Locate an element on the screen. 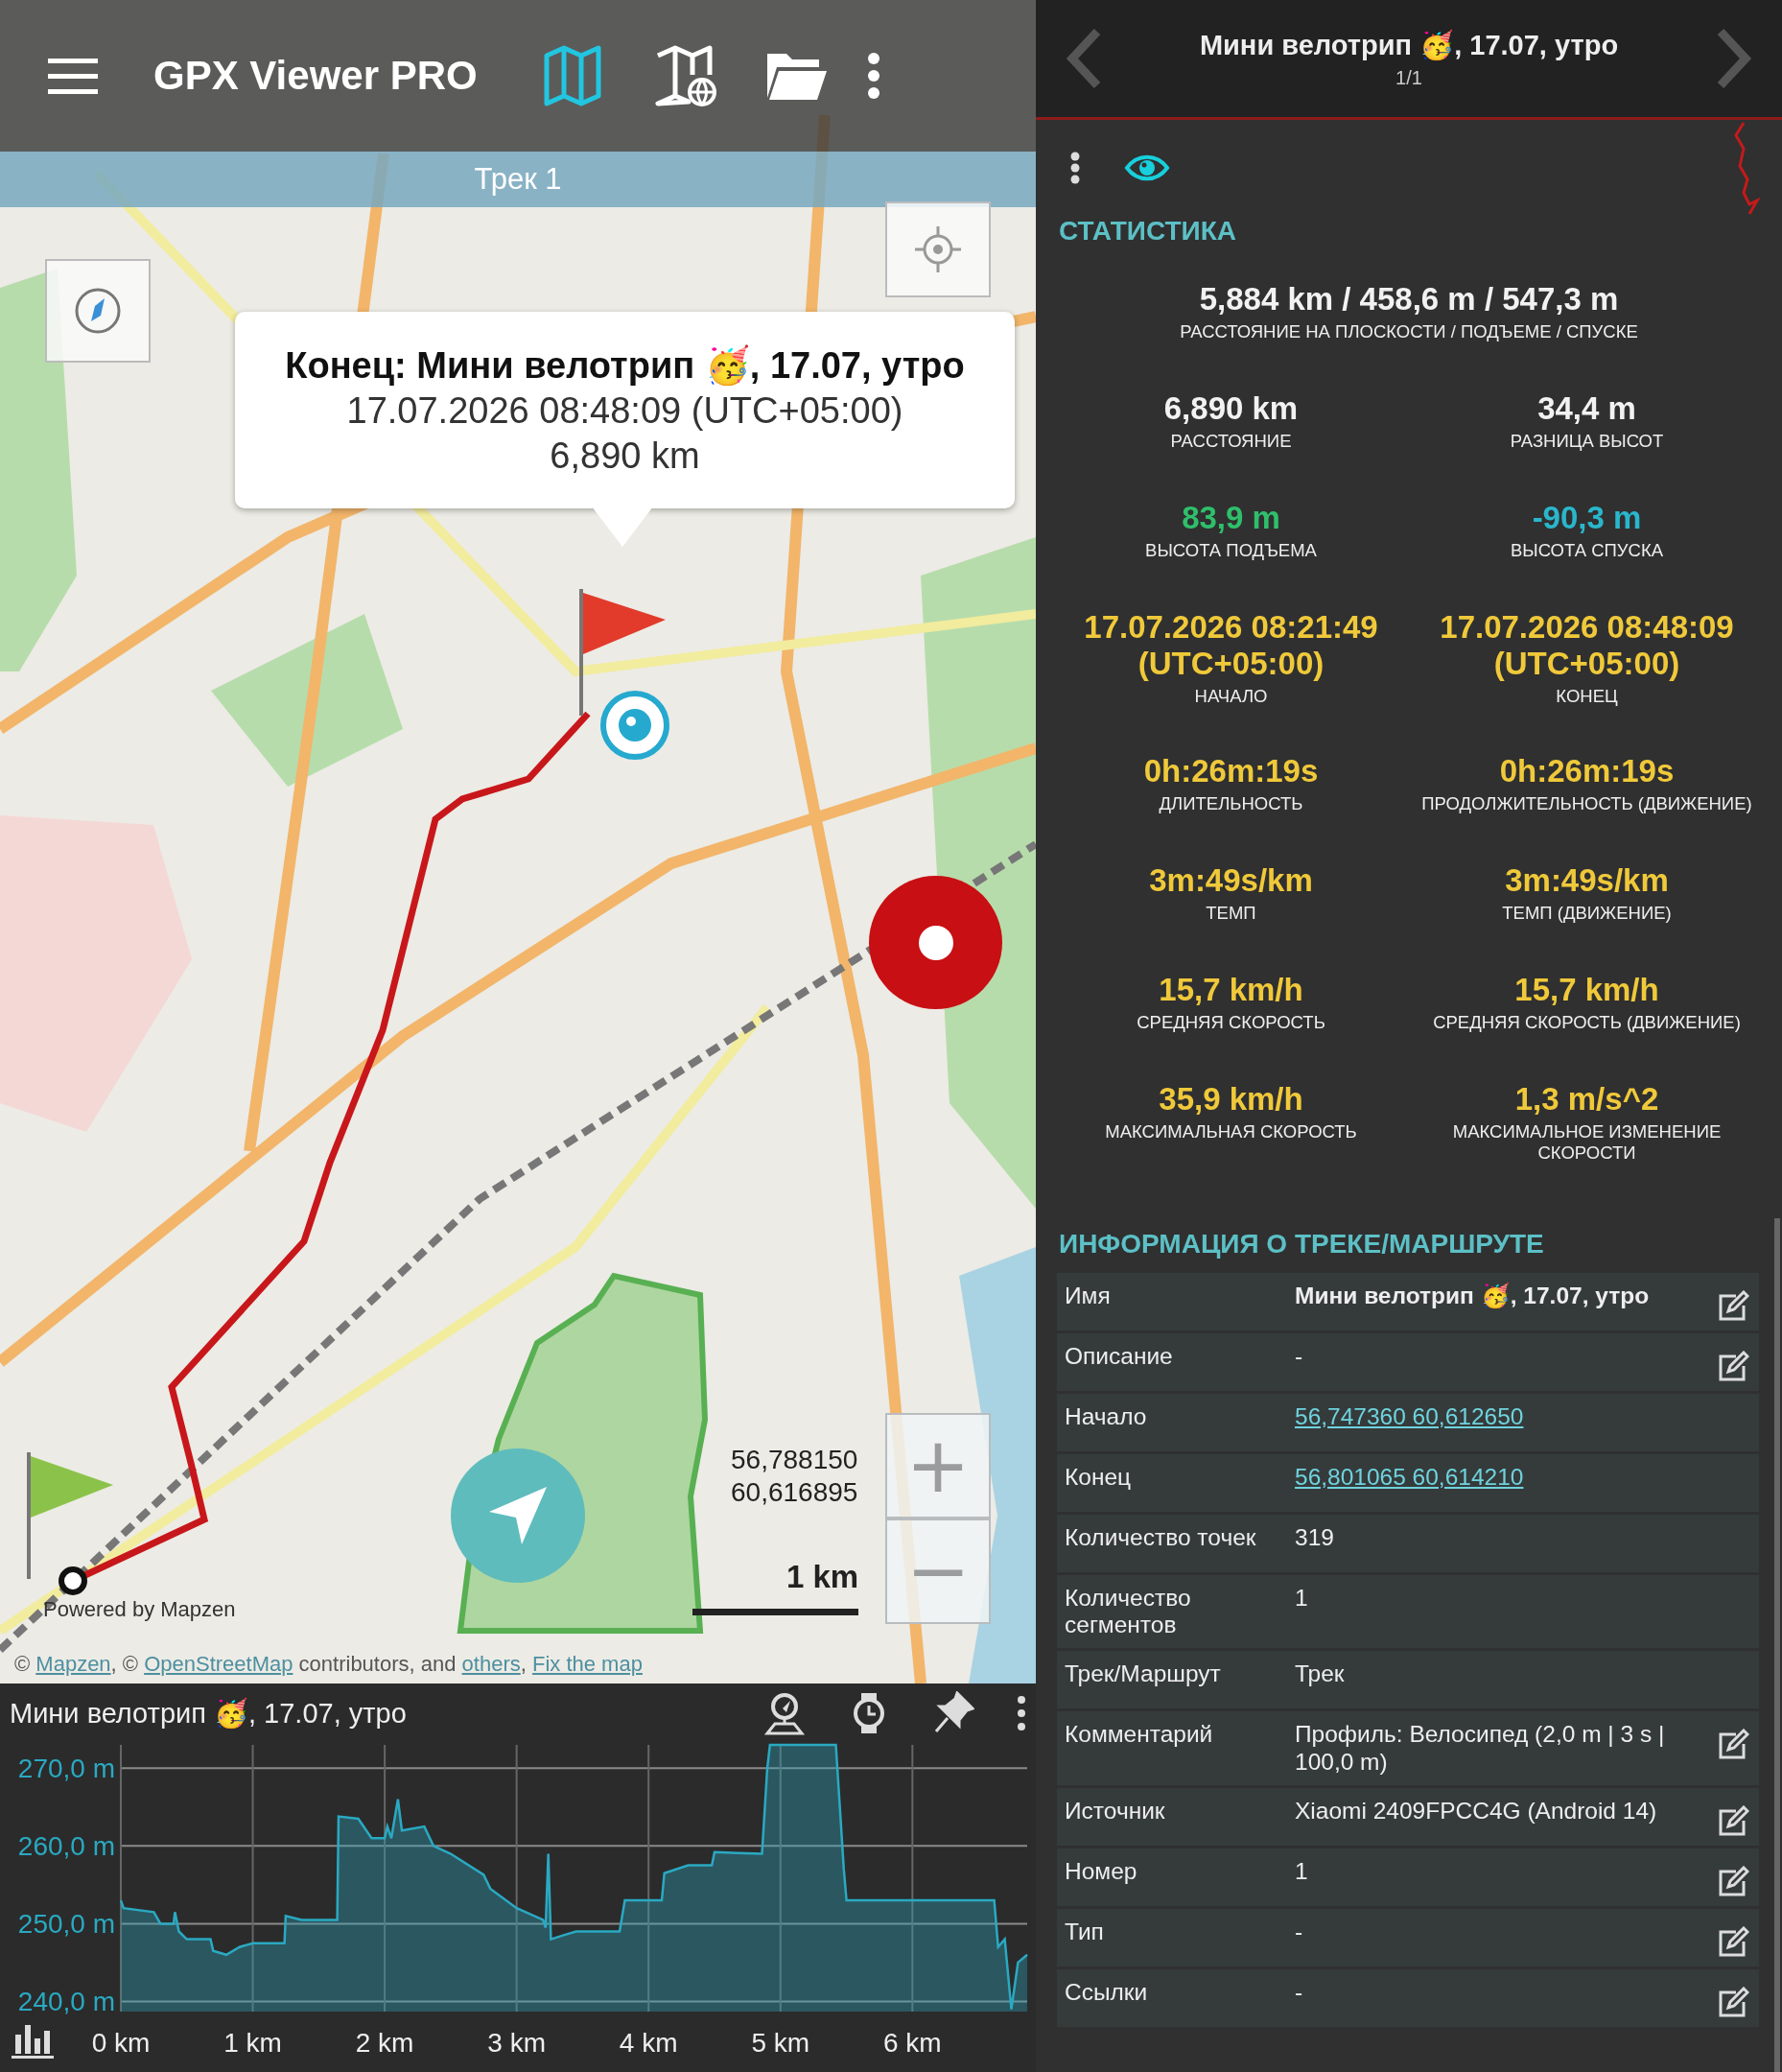 This screenshot has height=2072, width=1782. stat-value: 5,884 km / 458,6 m / 547,3 m is located at coordinates (1409, 299).